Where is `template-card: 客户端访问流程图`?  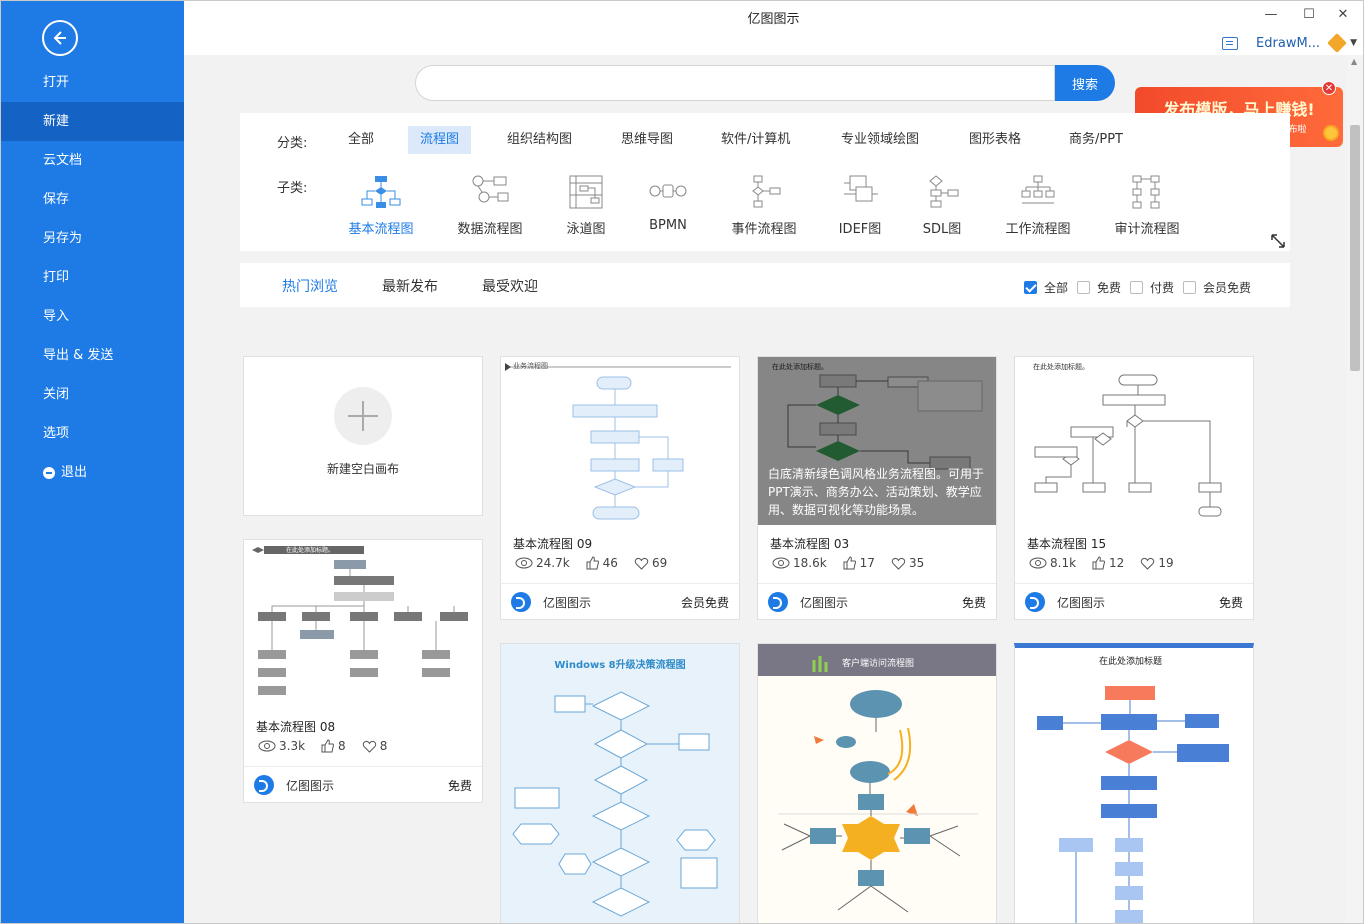
template-card: 客户端访问流程图 is located at coordinates (877, 783).